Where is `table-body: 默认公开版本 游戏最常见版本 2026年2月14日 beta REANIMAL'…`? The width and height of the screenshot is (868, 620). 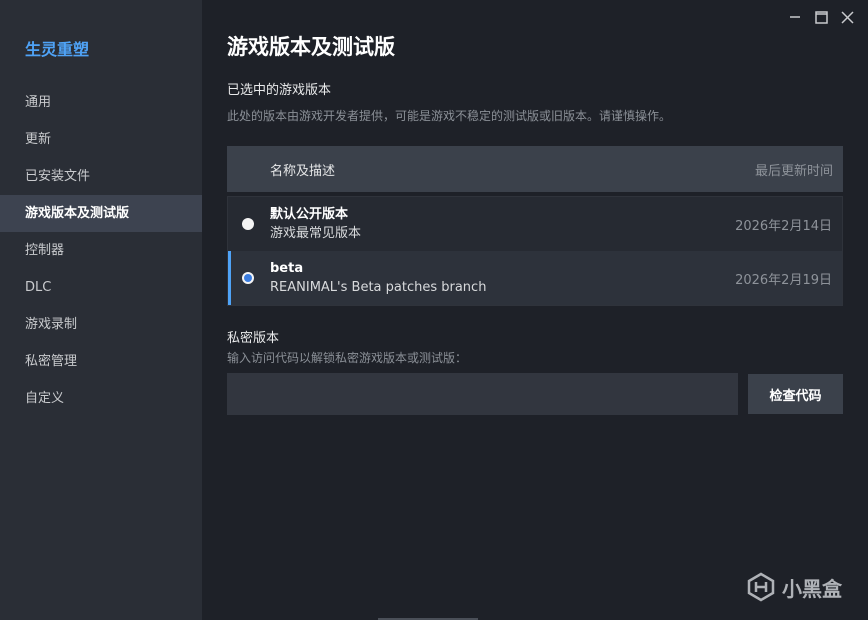
table-body: 默认公开版本 游戏最常见版本 2026年2月14日 beta REANIMAL'… is located at coordinates (535, 251).